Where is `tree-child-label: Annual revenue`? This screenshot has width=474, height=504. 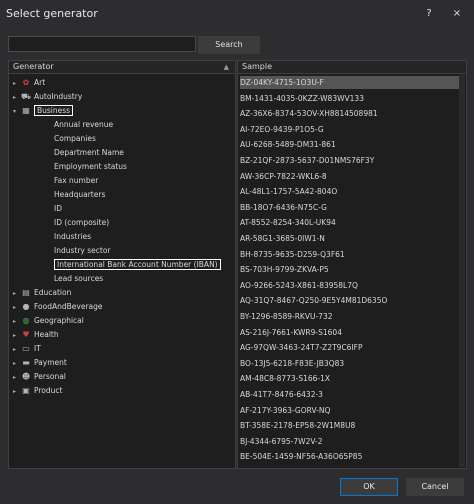
tree-child-label: Annual revenue is located at coordinates (84, 124).